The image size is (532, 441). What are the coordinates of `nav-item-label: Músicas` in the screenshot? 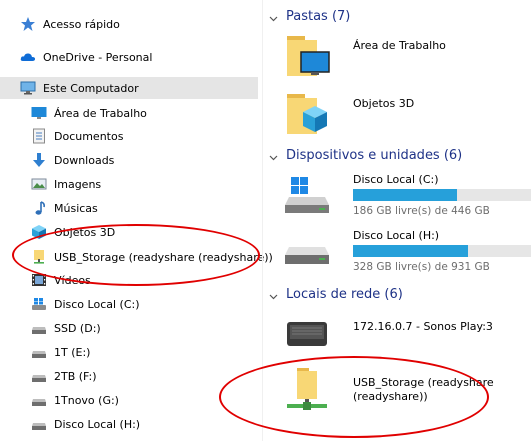 It's located at (76, 208).